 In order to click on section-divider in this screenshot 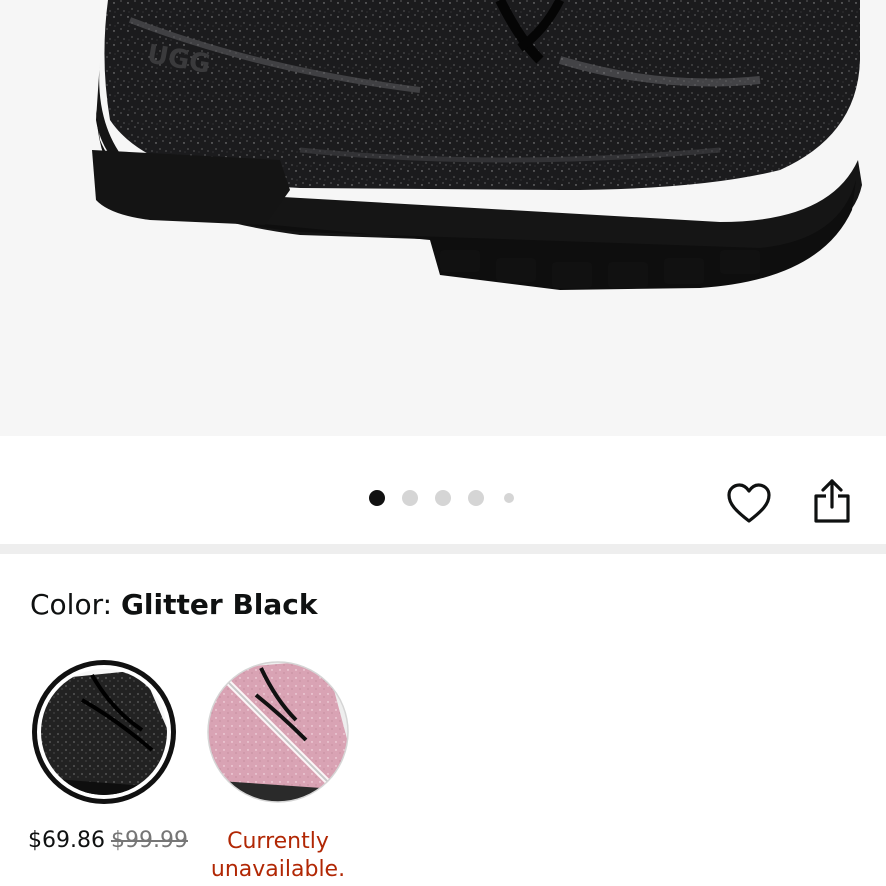, I will do `click(443, 549)`.